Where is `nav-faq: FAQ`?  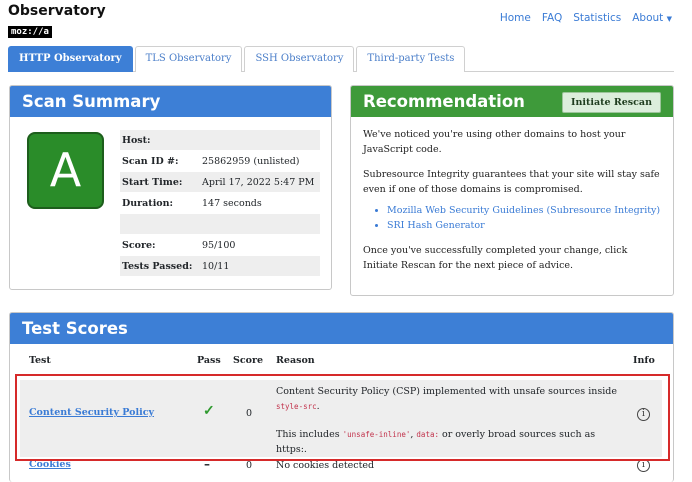 nav-faq: FAQ is located at coordinates (552, 18).